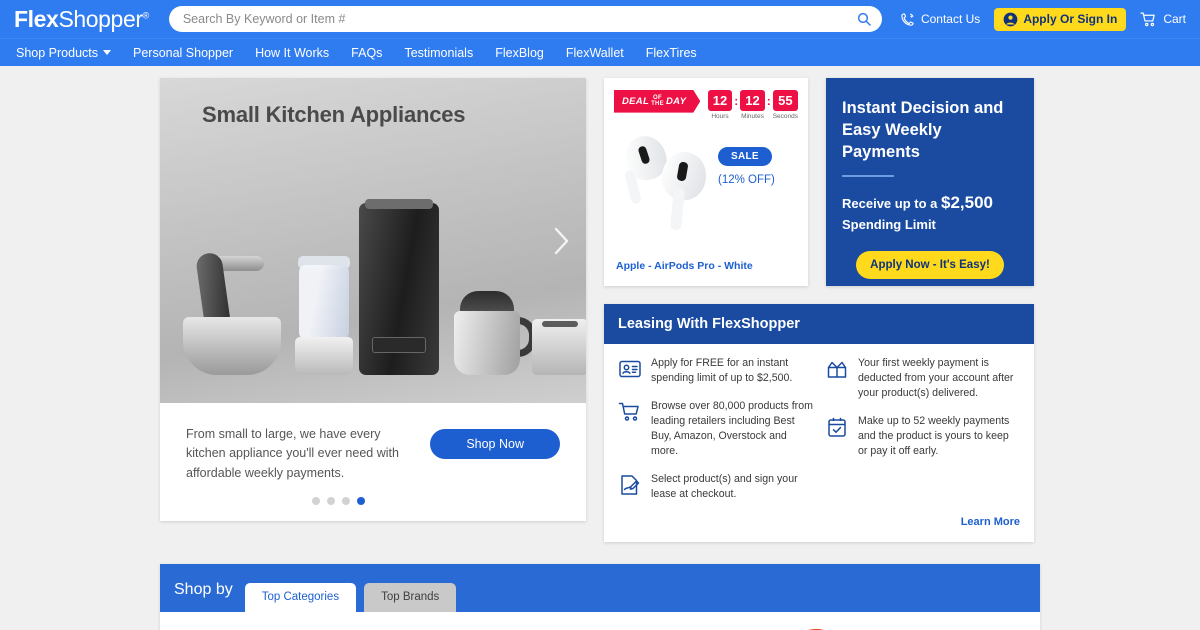 The width and height of the screenshot is (1200, 630). I want to click on sign-lease-icon, so click(630, 485).